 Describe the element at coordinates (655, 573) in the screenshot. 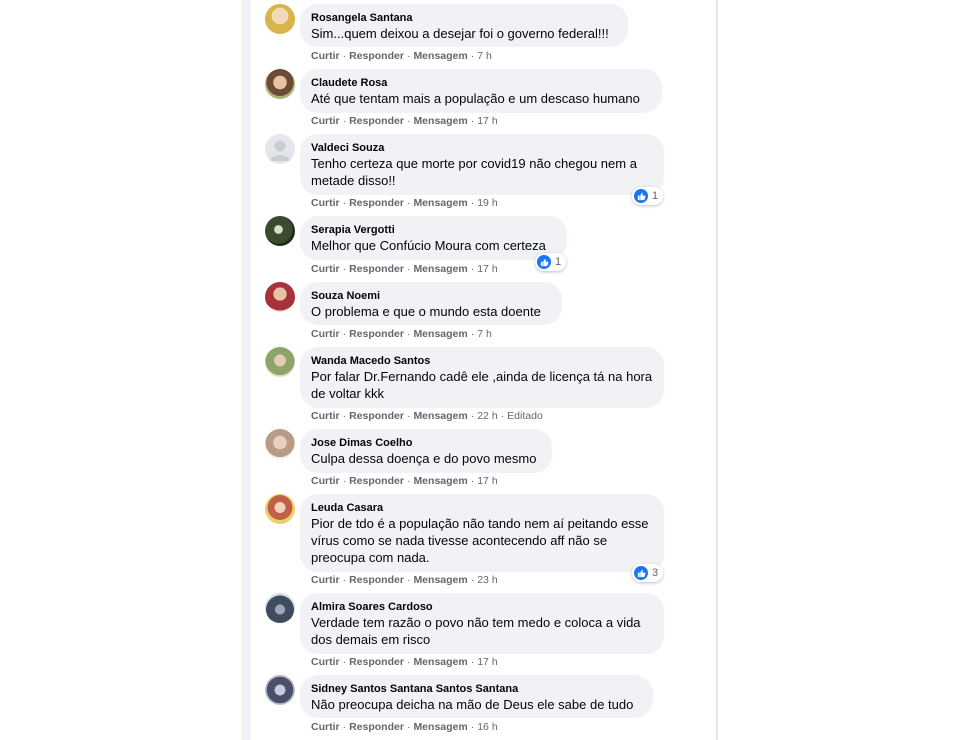

I see `reaction-number: 3` at that location.